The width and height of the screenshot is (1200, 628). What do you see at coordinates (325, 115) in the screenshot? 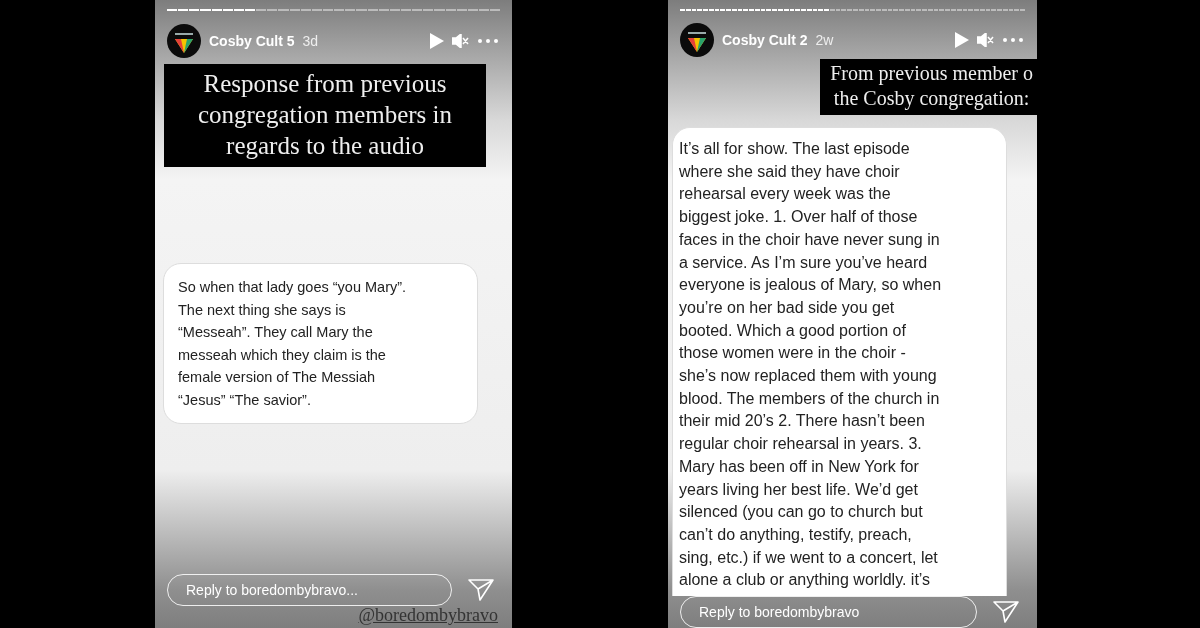
I see `caption-text: congregation members in` at bounding box center [325, 115].